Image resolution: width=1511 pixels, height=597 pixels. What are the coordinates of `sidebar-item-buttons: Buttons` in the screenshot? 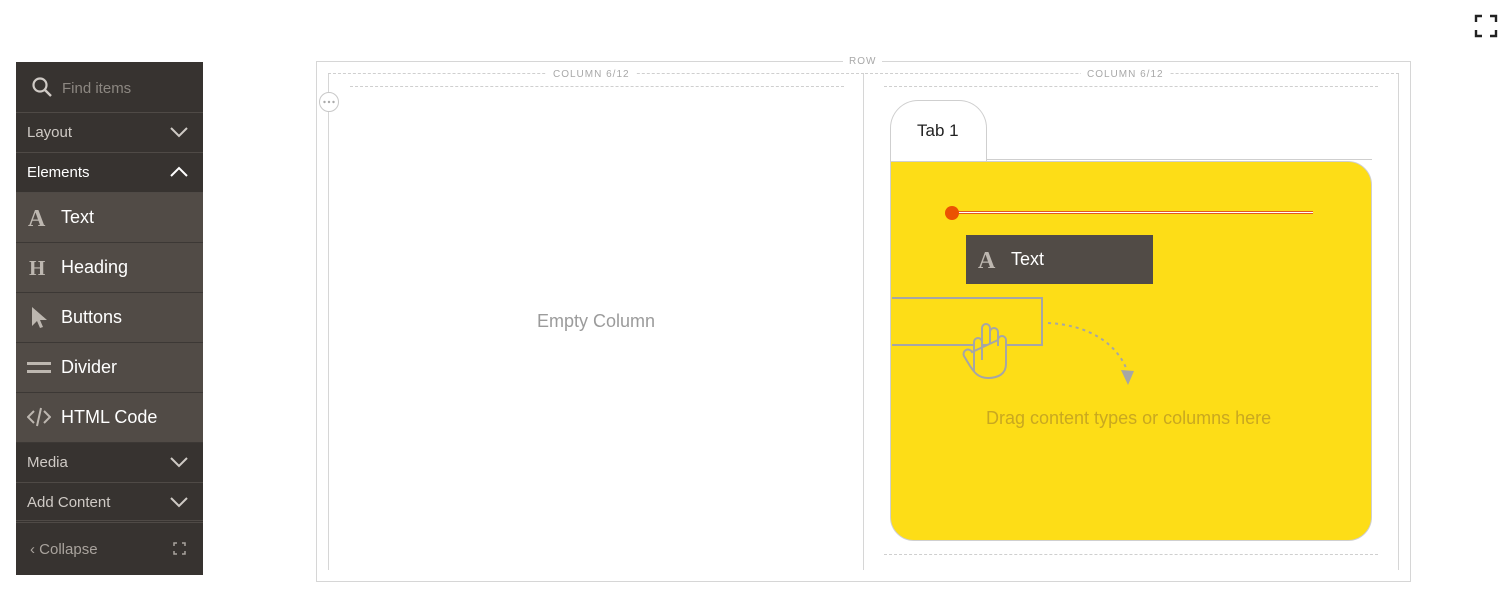 It's located at (109, 318).